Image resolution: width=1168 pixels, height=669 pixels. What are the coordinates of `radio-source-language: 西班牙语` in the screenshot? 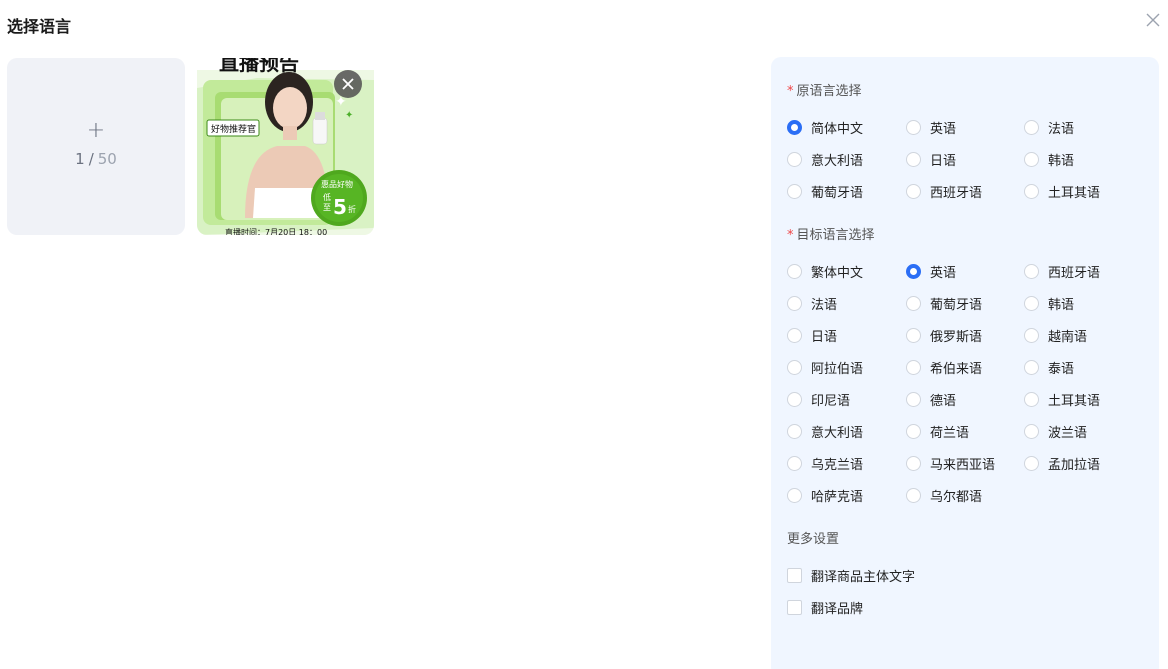 It's located at (966, 191).